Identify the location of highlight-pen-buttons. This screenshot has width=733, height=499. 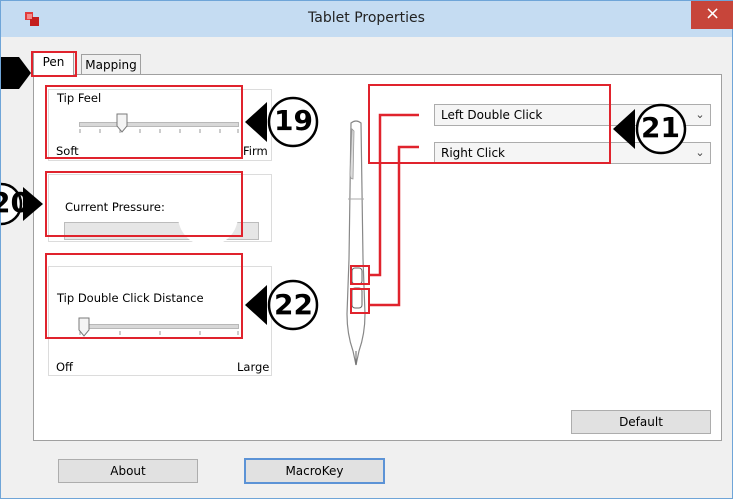
(489, 124).